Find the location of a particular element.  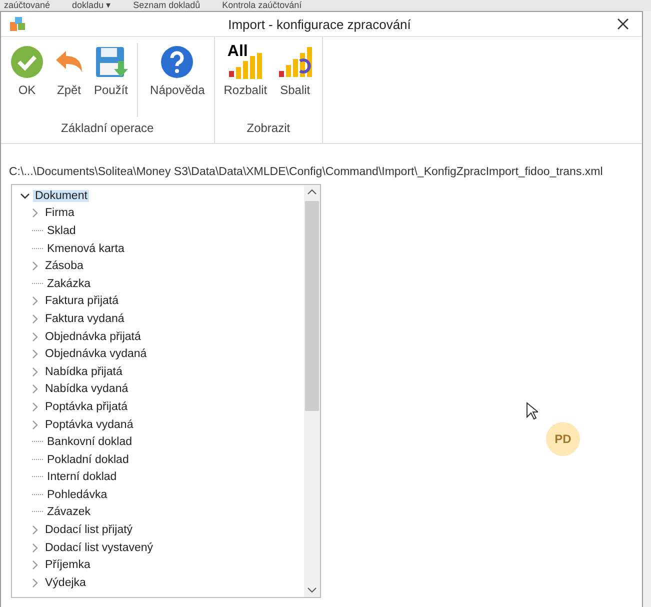

ribbon-button: All Rozbalit is located at coordinates (245, 80).